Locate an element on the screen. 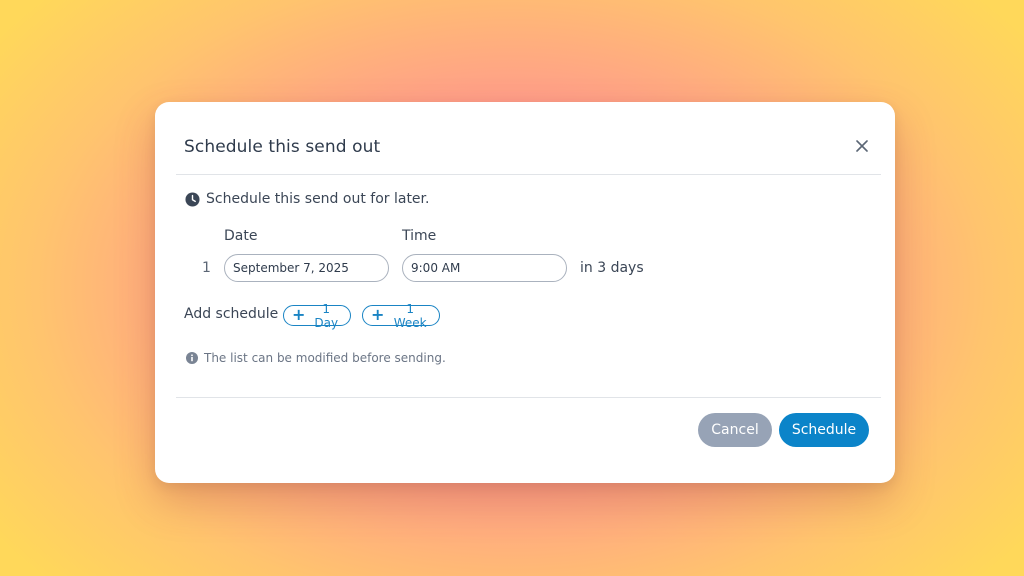  add-1-week-label: 1 Week is located at coordinates (410, 315).